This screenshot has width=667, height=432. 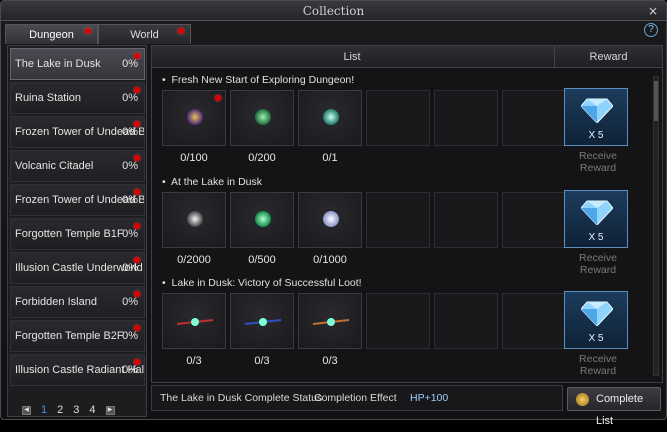 What do you see at coordinates (429, 398) in the screenshot?
I see `completion-effect-value: HP+100` at bounding box center [429, 398].